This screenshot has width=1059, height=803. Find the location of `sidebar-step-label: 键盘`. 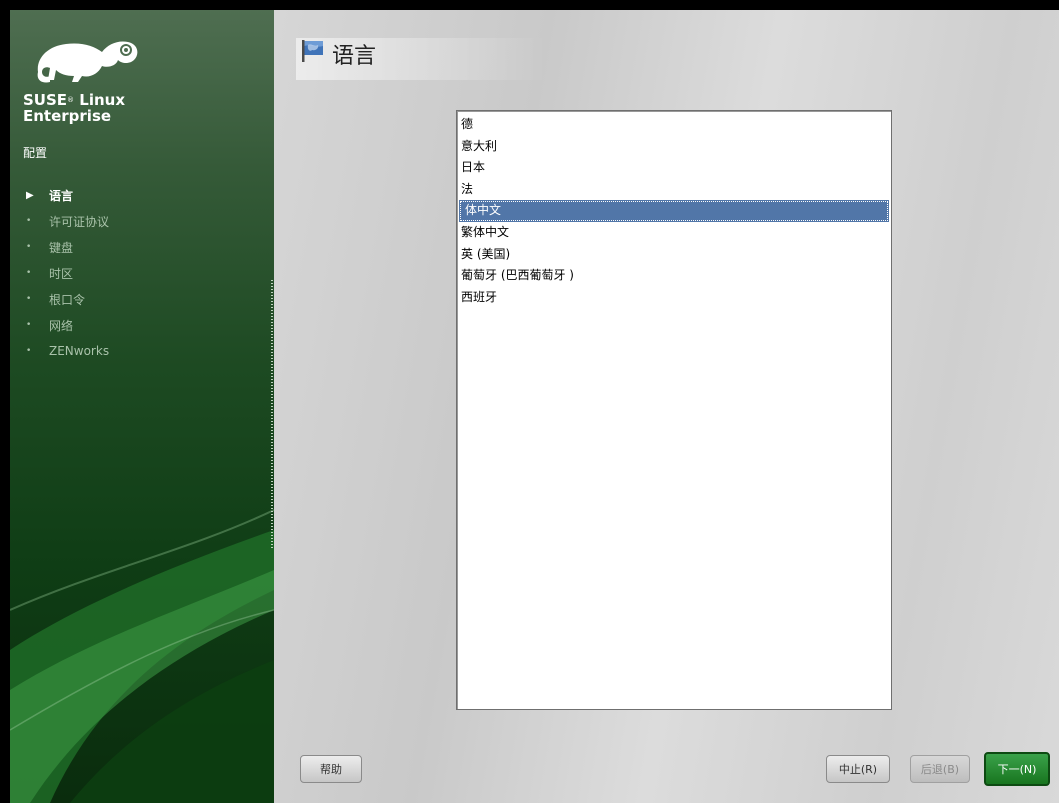

sidebar-step-label: 键盘 is located at coordinates (61, 247).